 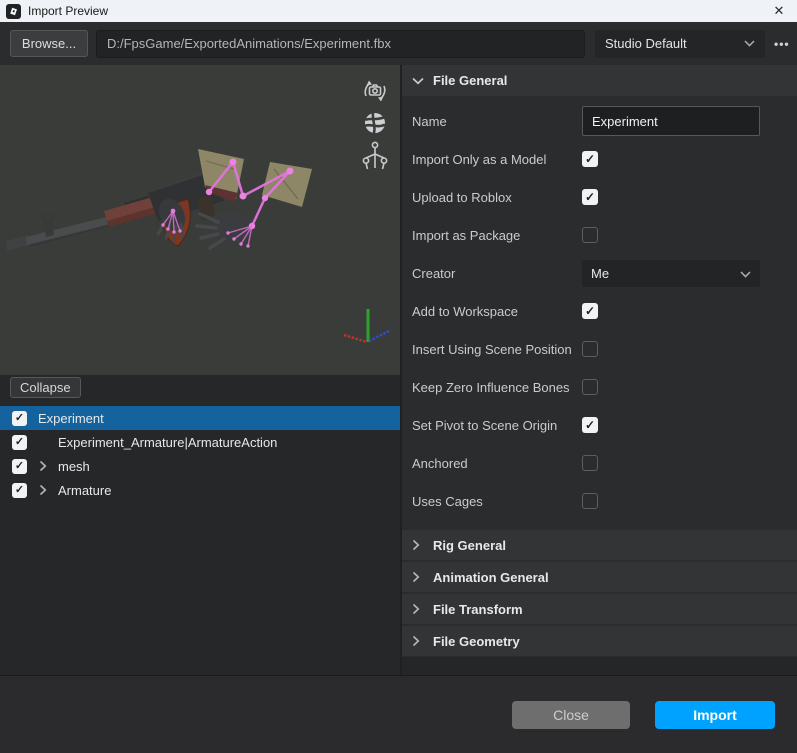 I want to click on rig-armature-icon, so click(x=375, y=156).